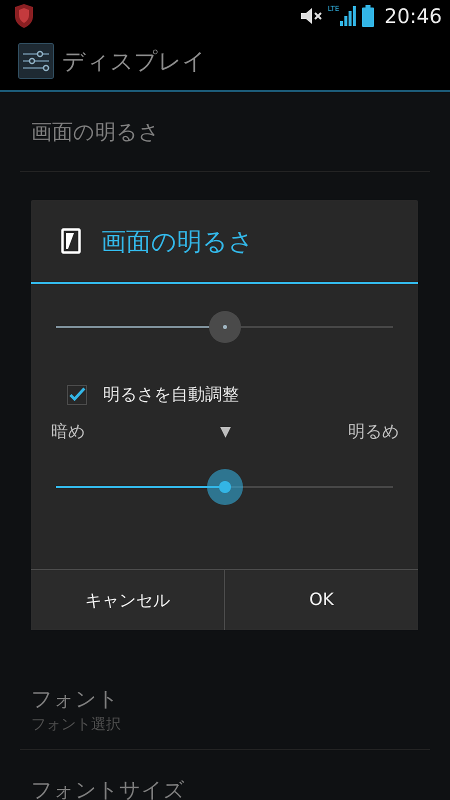 This screenshot has height=800, width=450. What do you see at coordinates (36, 61) in the screenshot?
I see `sliders-icon` at bounding box center [36, 61].